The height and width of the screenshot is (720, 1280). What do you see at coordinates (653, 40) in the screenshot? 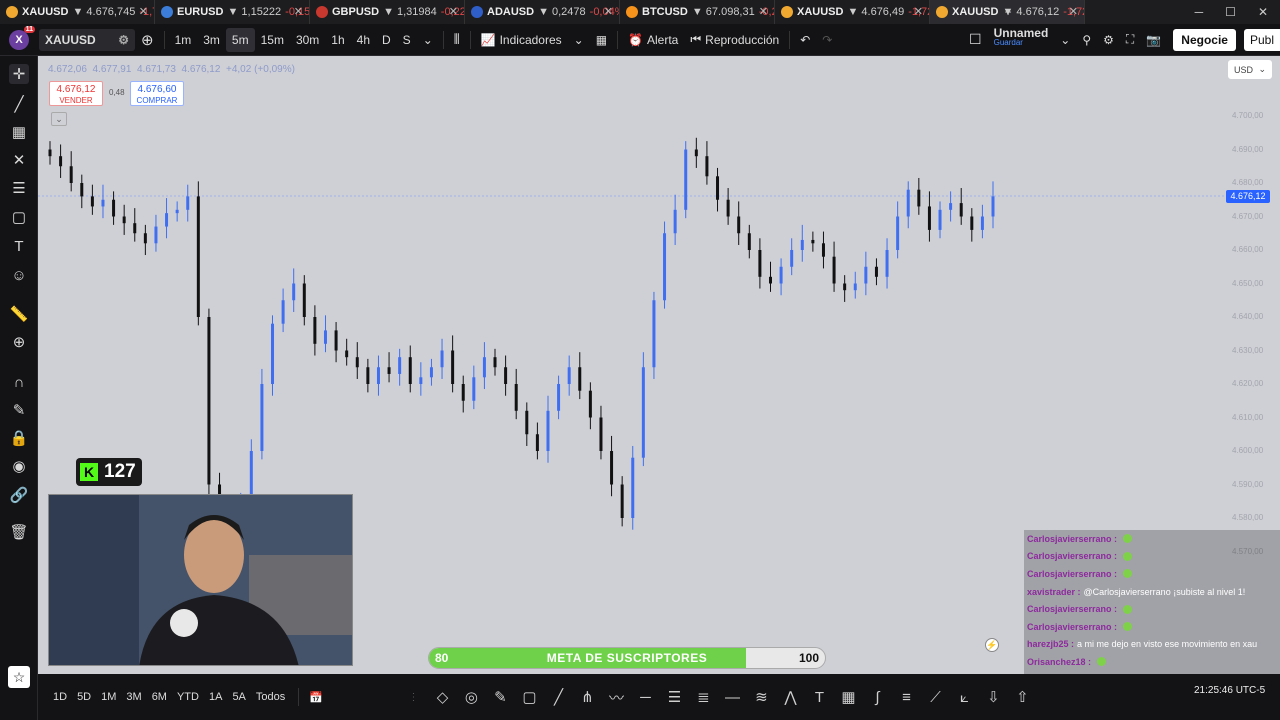
I see `alert-button: ⏰ Alerta` at bounding box center [653, 40].